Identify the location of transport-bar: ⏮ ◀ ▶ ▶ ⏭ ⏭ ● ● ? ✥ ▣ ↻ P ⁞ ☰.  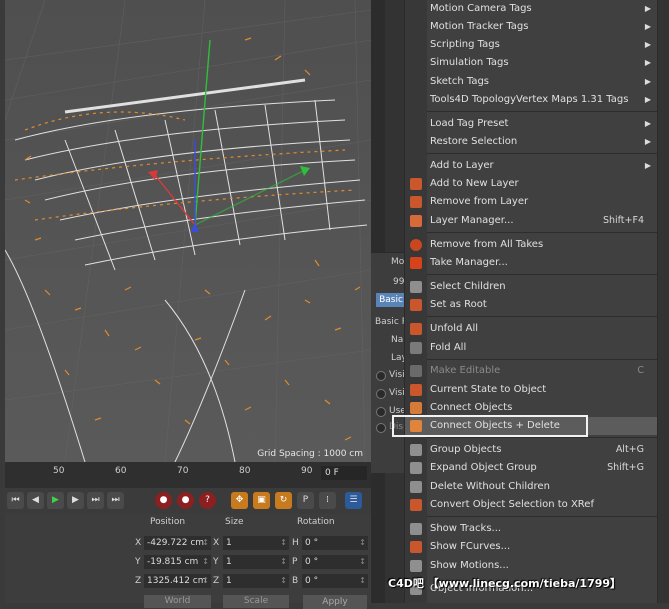
(188, 501).